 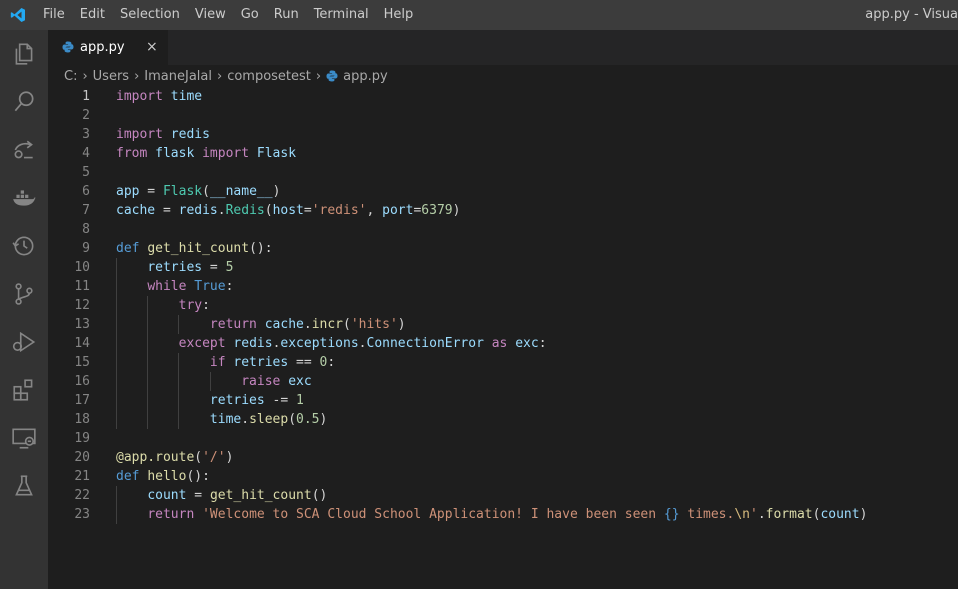 What do you see at coordinates (24, 342) in the screenshot?
I see `run-debug-button` at bounding box center [24, 342].